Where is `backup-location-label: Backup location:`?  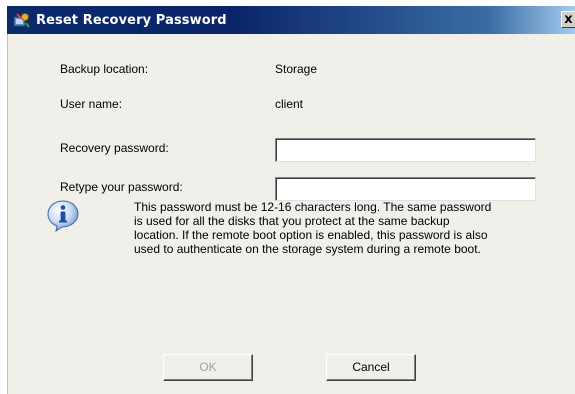 backup-location-label: Backup location: is located at coordinates (104, 69).